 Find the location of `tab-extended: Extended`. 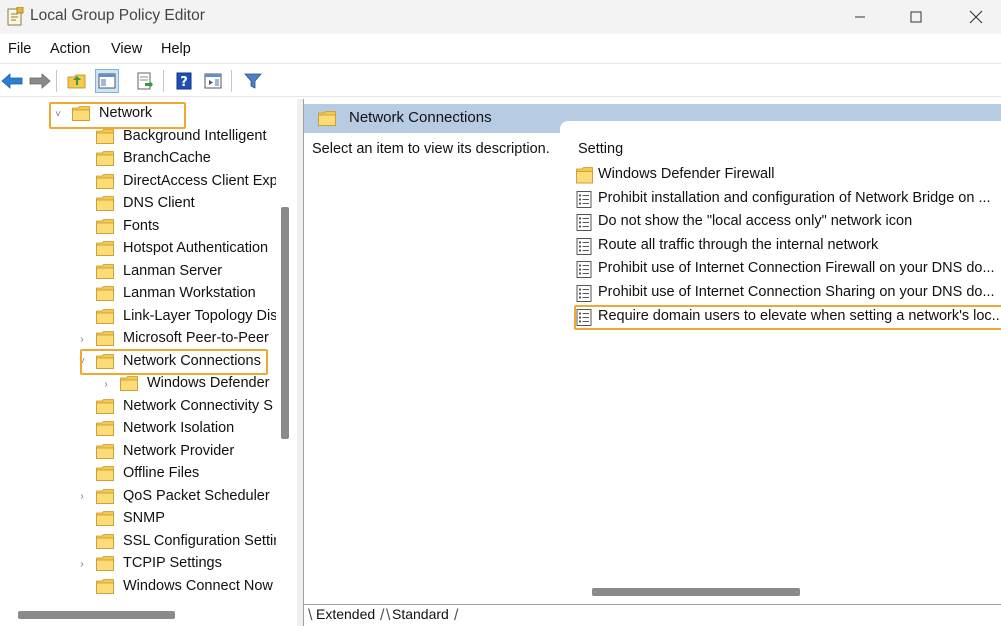

tab-extended: Extended is located at coordinates (345, 614).